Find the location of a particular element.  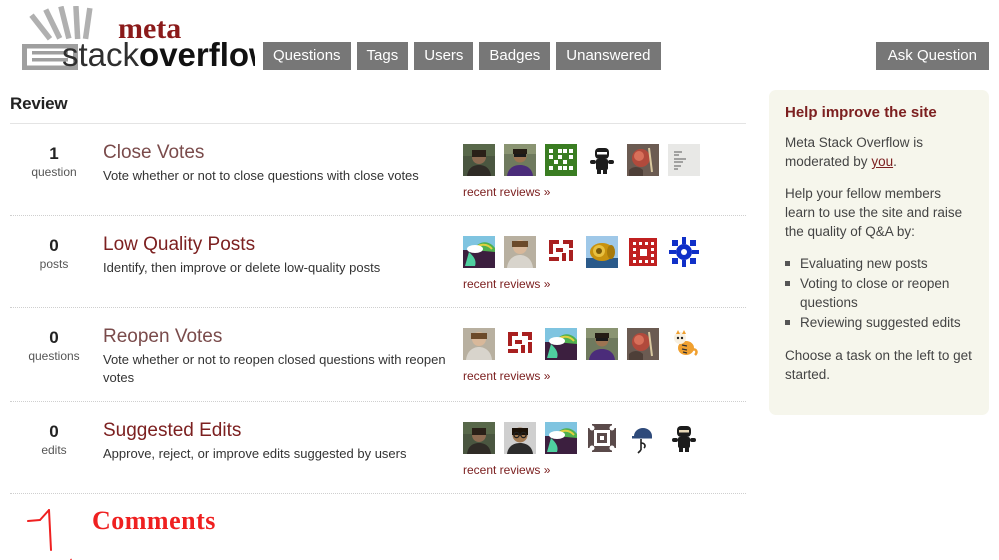

annotation-label: comment is located at coordinates (47, 557).